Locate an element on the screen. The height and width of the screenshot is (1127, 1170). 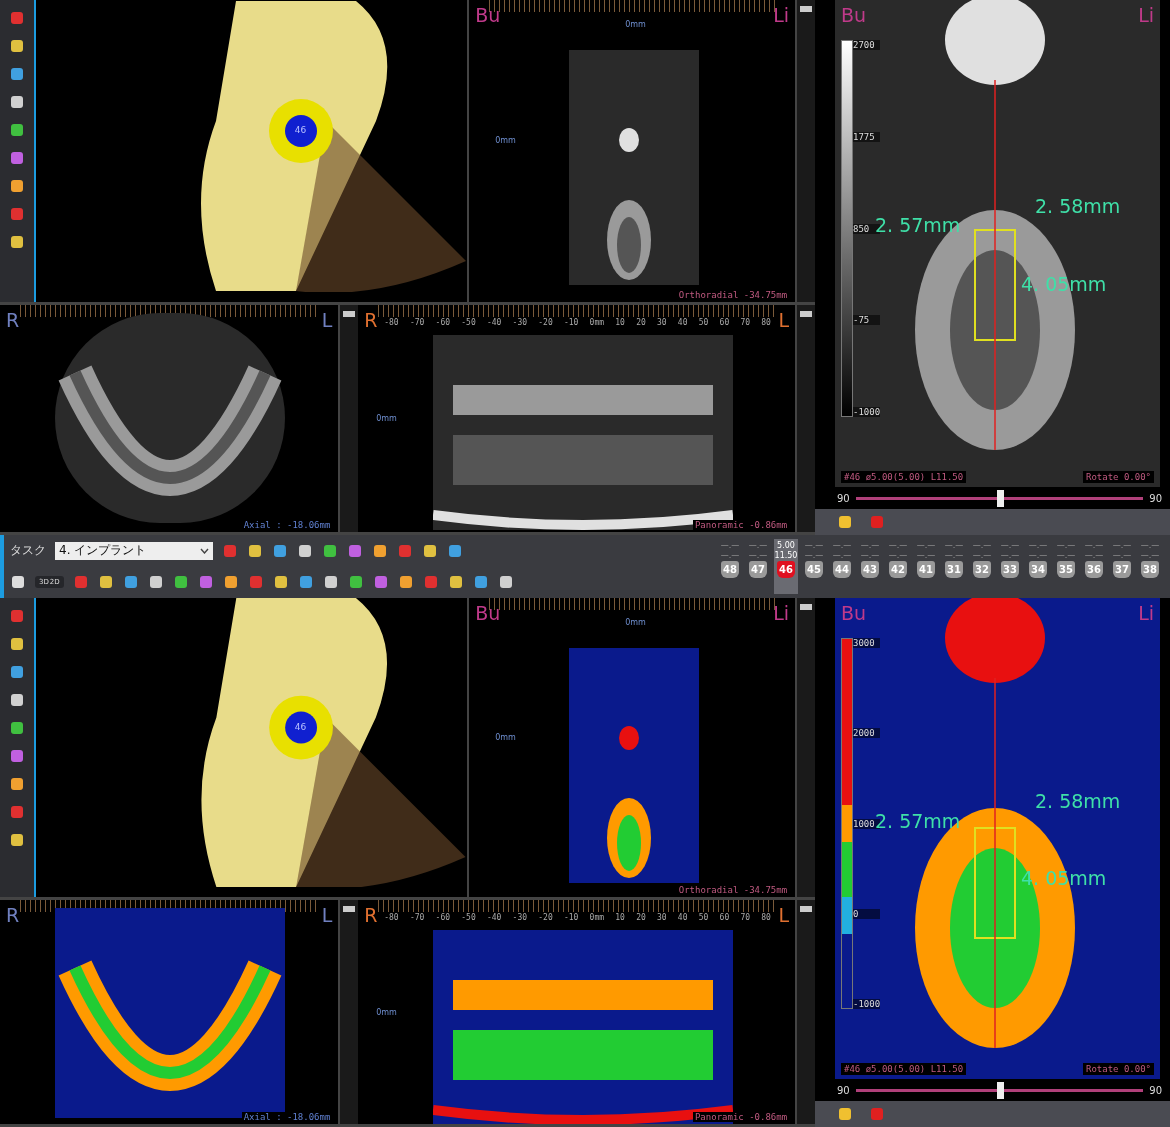
scale-label: 2000 is located at coordinates (867, 733).